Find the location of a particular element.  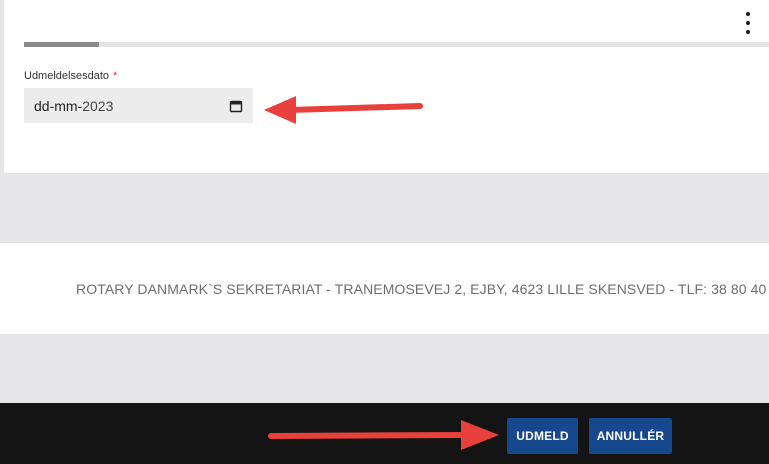

date-input: dd-mm-2023 is located at coordinates (138, 105).